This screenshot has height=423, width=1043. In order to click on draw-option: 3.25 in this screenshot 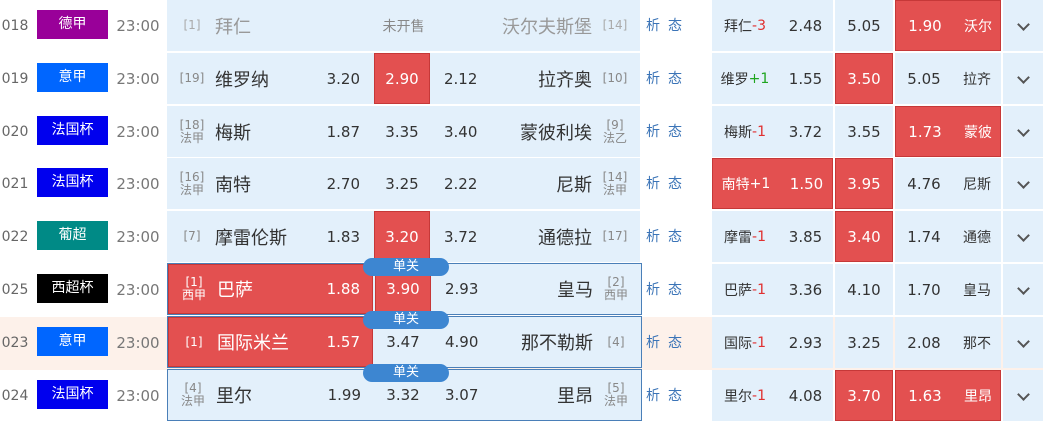, I will do `click(402, 183)`.